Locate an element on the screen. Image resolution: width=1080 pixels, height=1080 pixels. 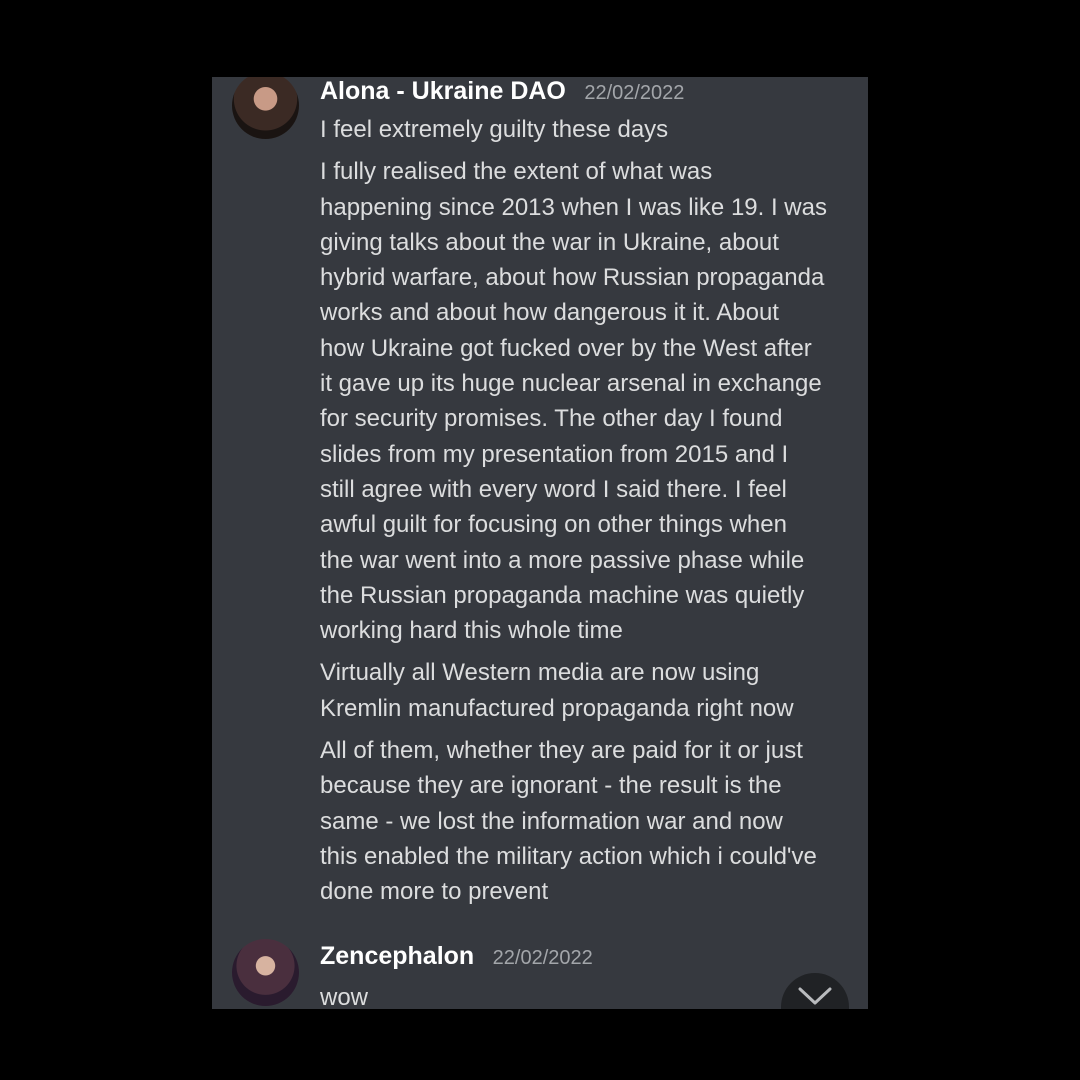
message-header: Zencephalon 22/02/2022 is located at coordinates (456, 957).